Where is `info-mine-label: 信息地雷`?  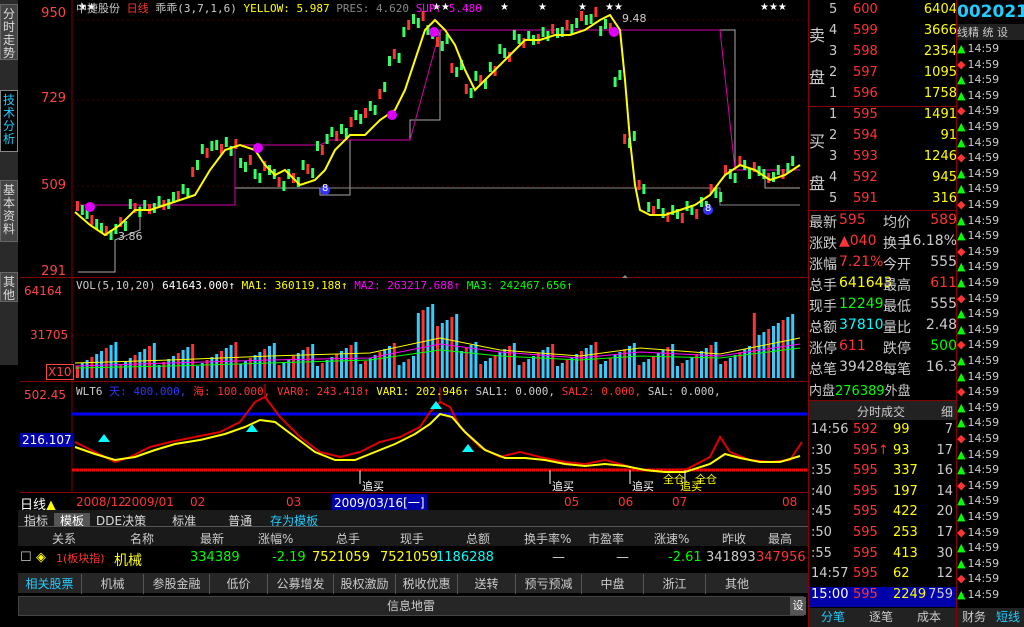 info-mine-label: 信息地雷 is located at coordinates (410, 606).